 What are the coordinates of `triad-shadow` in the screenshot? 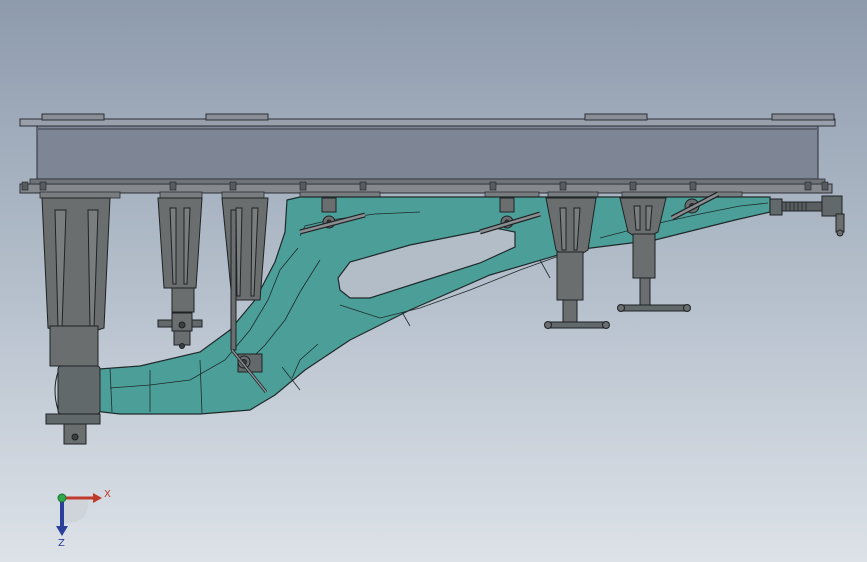 It's located at (75, 512).